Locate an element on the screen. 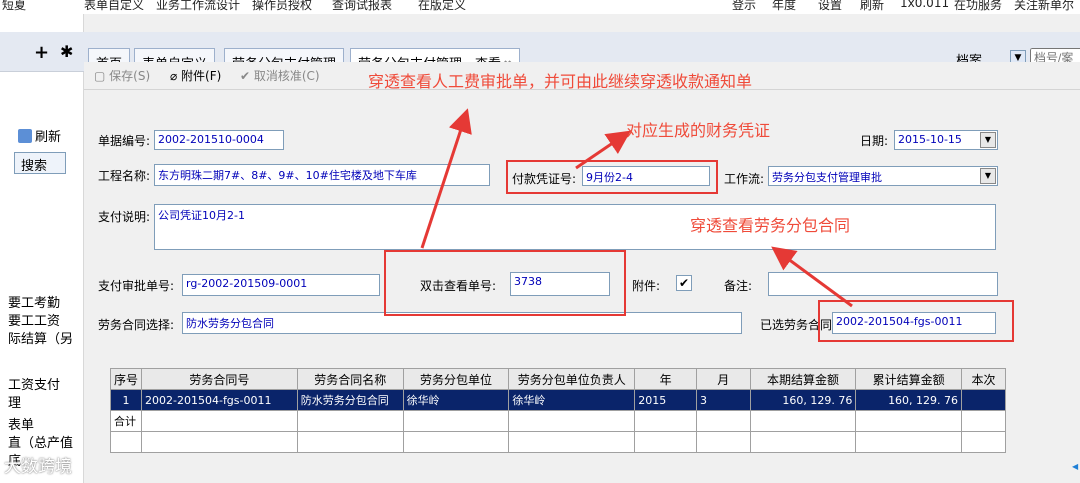 This screenshot has height=483, width=1080. date-label: 日期: is located at coordinates (874, 141).